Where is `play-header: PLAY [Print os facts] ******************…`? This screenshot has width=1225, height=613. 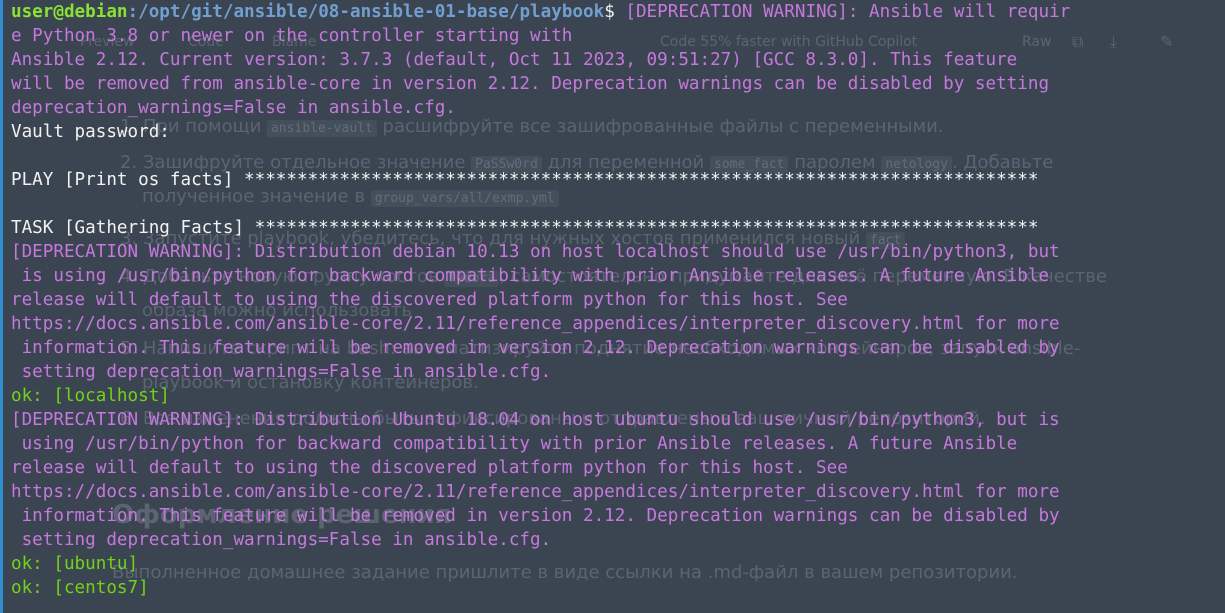
play-header: PLAY [Print os facts] ******************… is located at coordinates (525, 180).